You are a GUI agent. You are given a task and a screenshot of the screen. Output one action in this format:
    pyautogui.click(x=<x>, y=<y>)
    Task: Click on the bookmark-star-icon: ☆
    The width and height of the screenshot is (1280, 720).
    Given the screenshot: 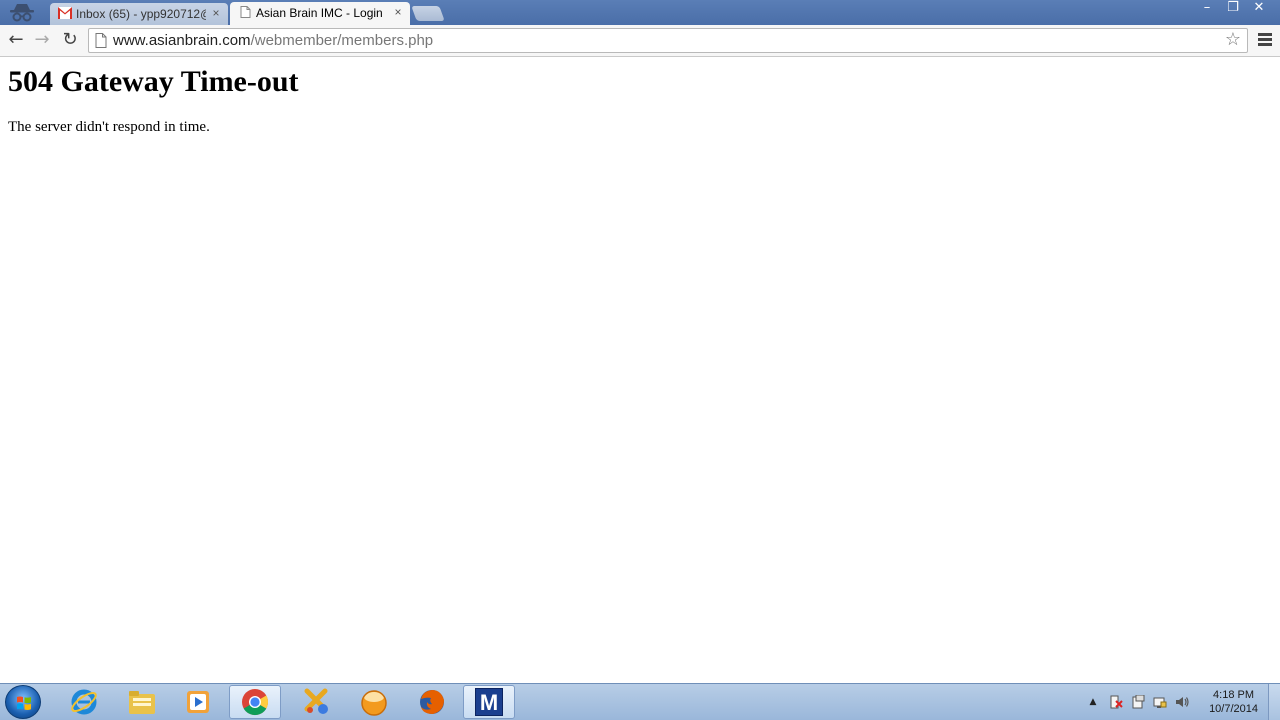 What is the action you would take?
    pyautogui.click(x=1233, y=40)
    